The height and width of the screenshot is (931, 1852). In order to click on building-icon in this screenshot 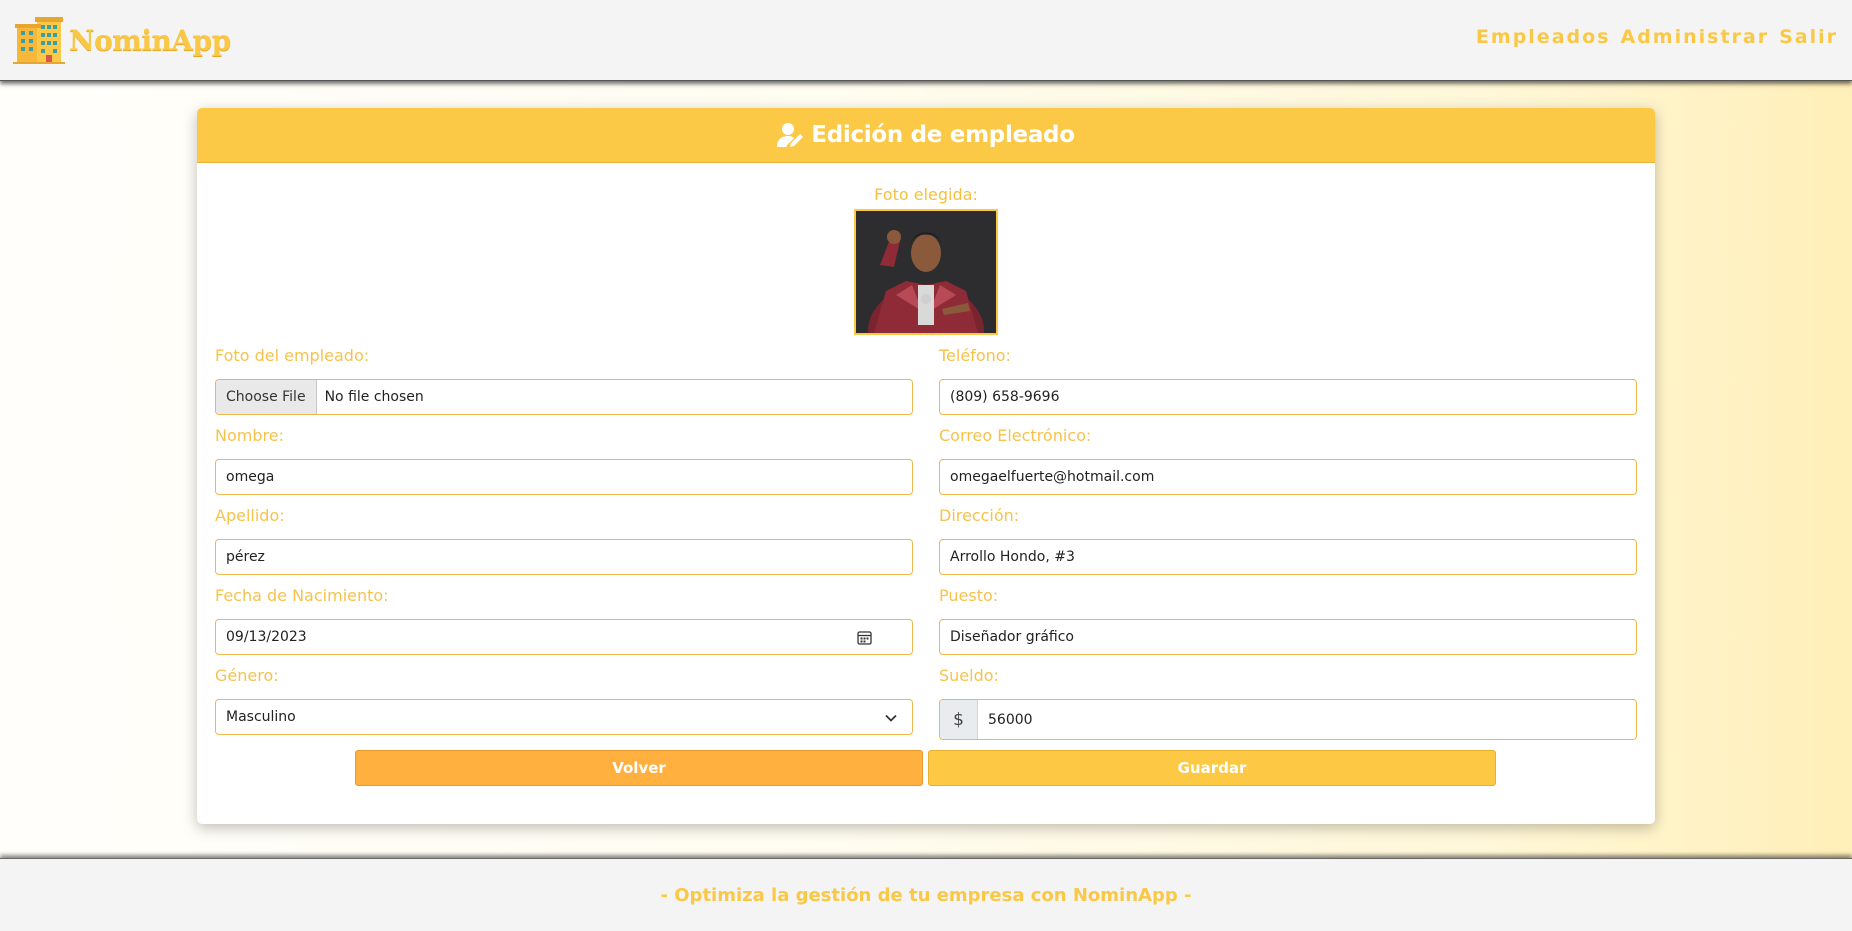, I will do `click(39, 40)`.